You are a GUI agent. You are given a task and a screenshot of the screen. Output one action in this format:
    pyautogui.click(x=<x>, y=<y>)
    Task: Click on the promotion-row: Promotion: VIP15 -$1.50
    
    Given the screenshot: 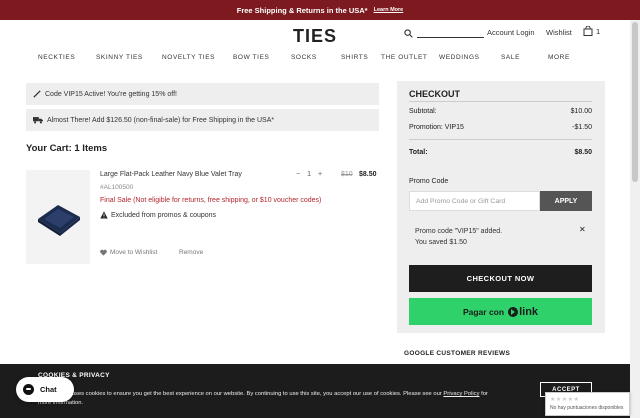 What is the action you would take?
    pyautogui.click(x=500, y=127)
    